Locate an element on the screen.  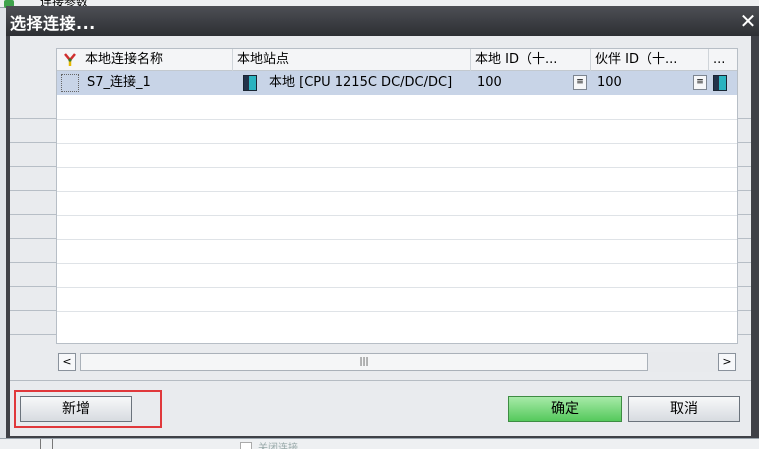
horizontal-scrollbar: < ||| > is located at coordinates (397, 362).